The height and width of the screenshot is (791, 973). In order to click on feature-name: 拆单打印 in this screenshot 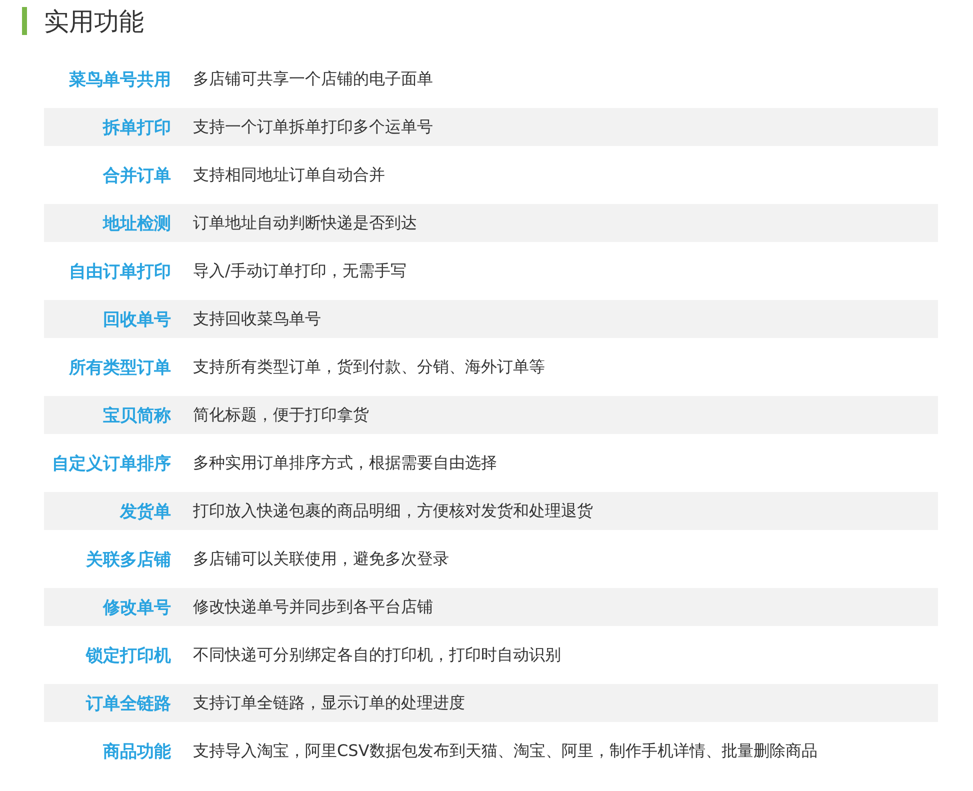, I will do `click(136, 127)`.